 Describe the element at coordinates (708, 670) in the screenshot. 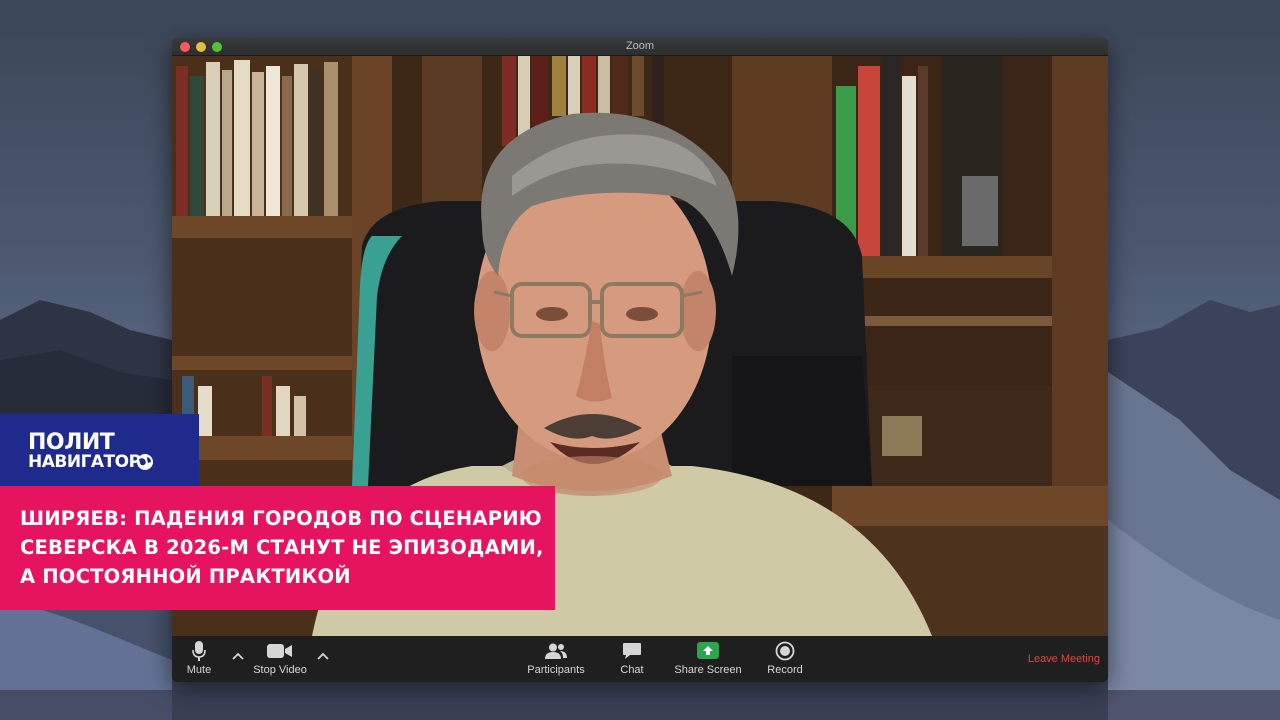

I see `share-screen-label: Share Screen` at that location.